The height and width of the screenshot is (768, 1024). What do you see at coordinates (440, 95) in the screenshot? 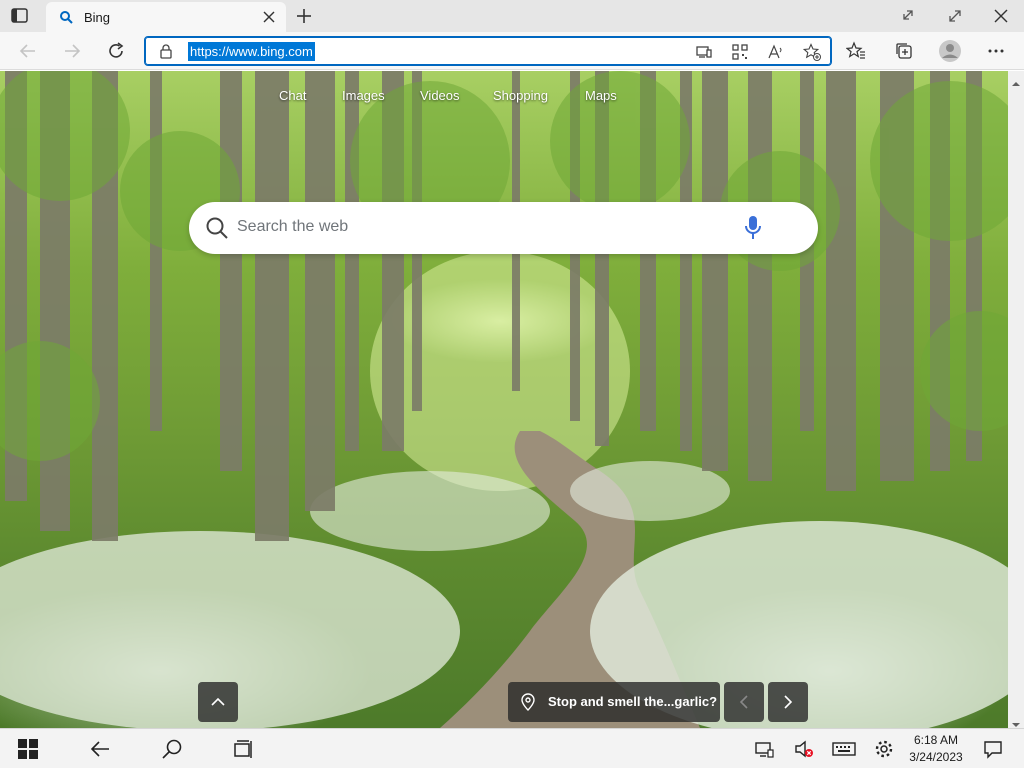
I see `nav-videos-link: Videos` at bounding box center [440, 95].